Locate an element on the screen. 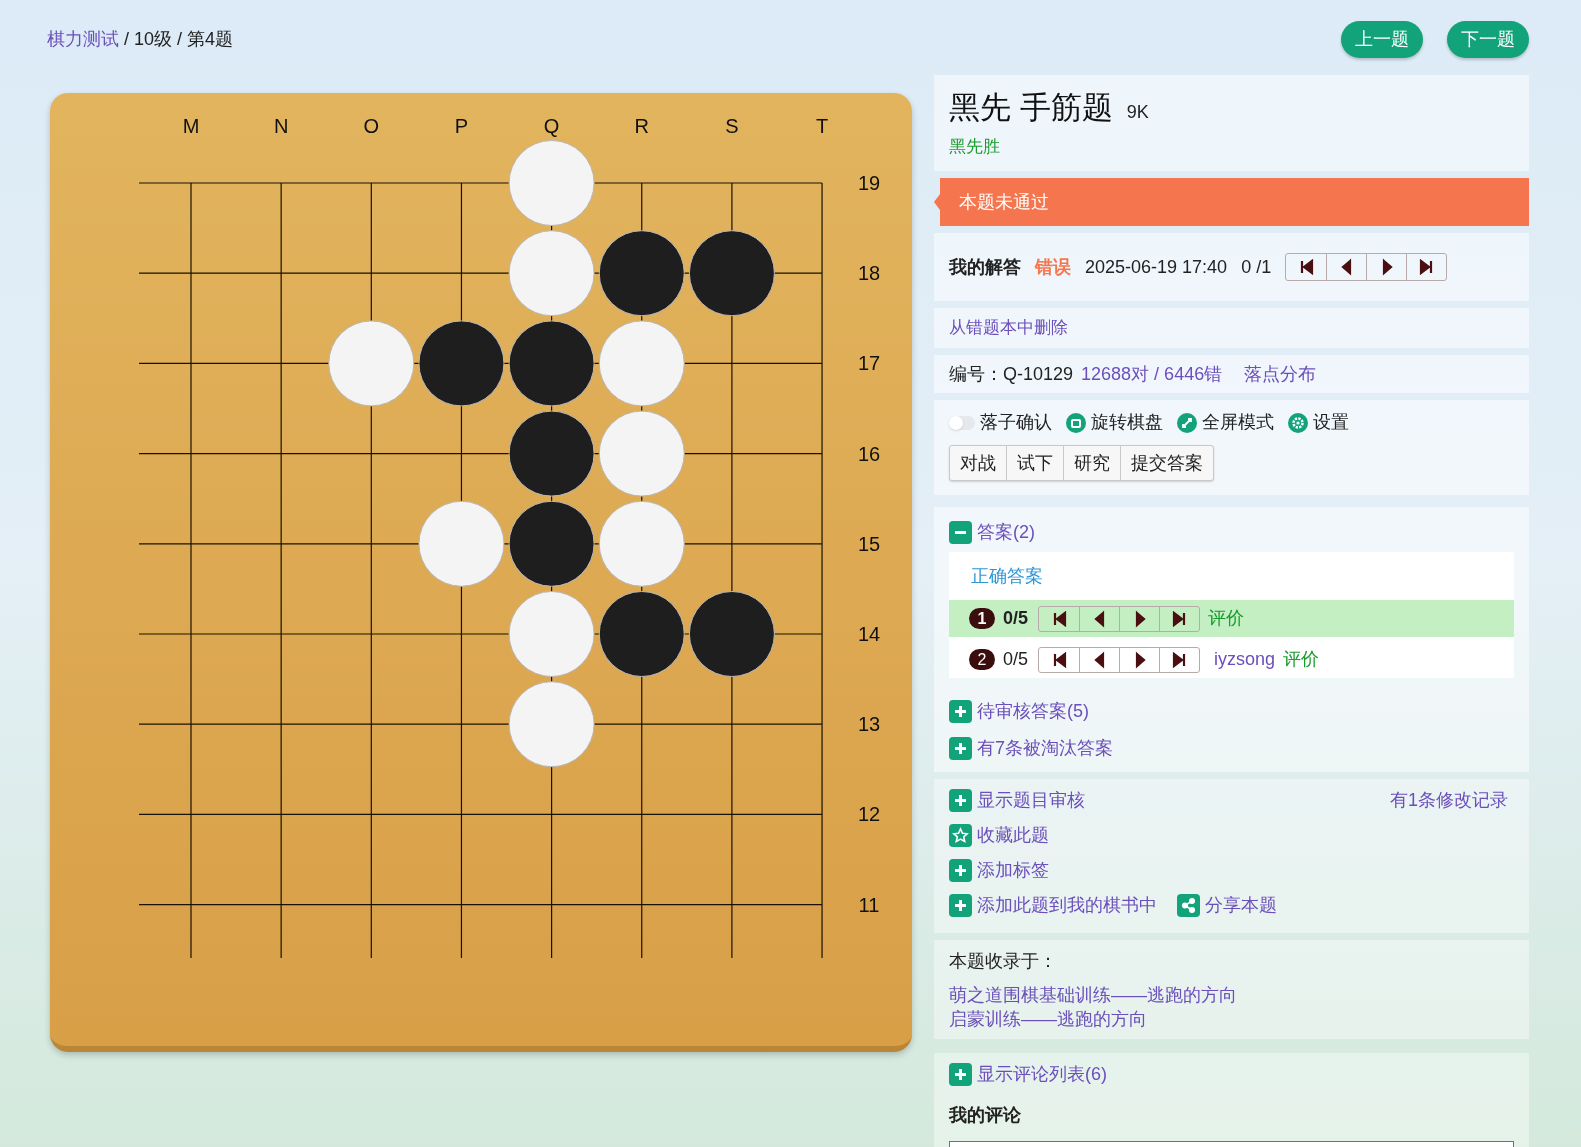  column-label: R is located at coordinates (641, 126).